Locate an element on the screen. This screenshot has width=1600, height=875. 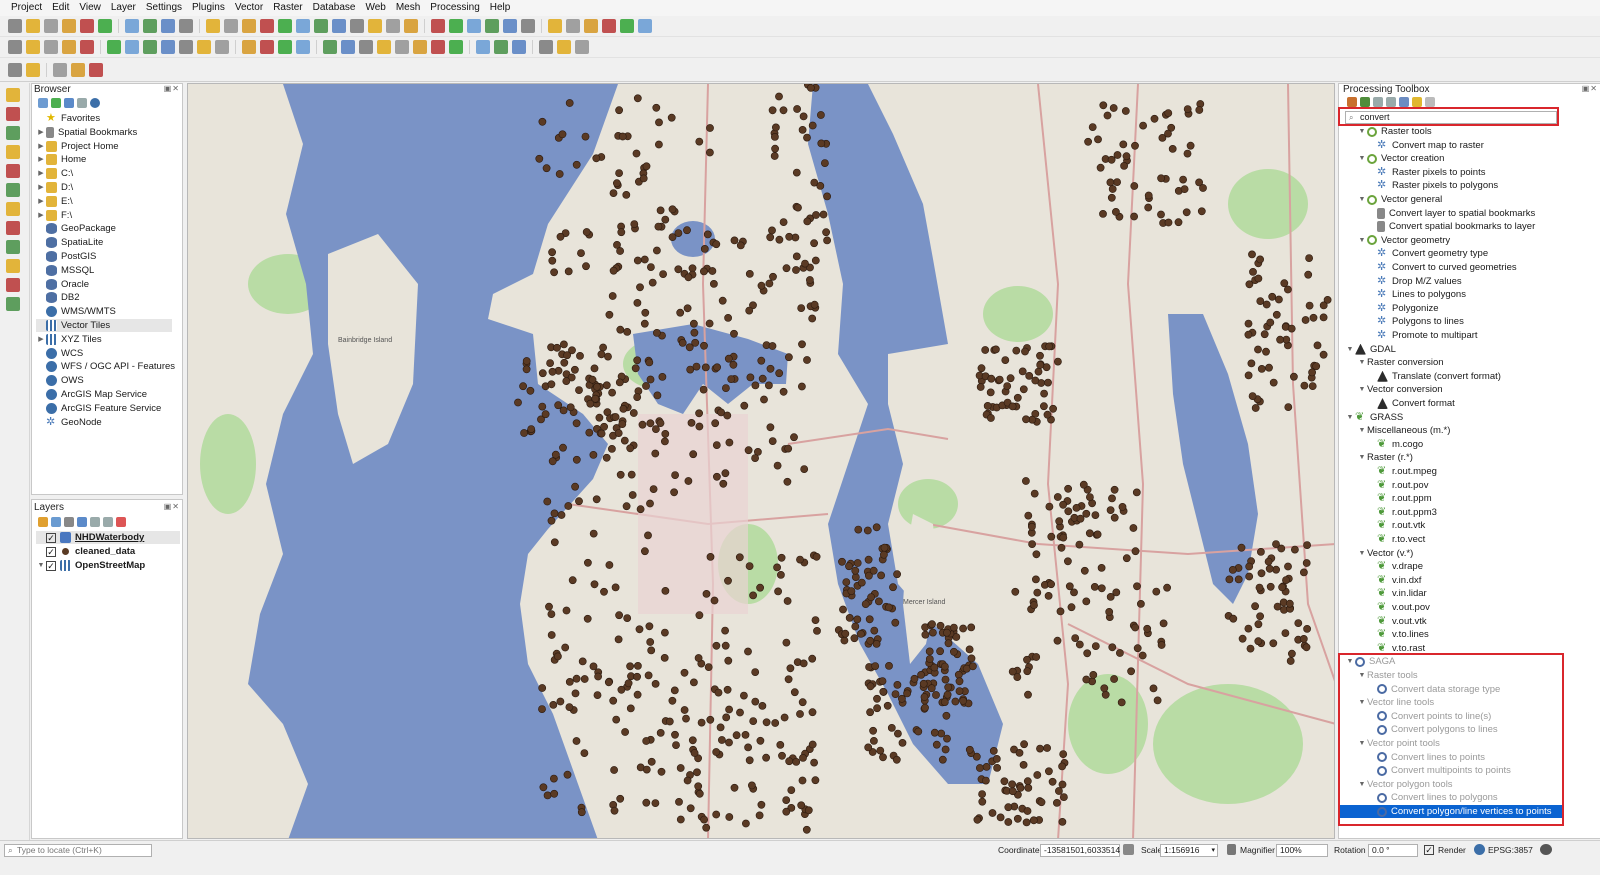
toolbox-group: ▼ Vector polygon tools is located at coordinates (1396, 784).